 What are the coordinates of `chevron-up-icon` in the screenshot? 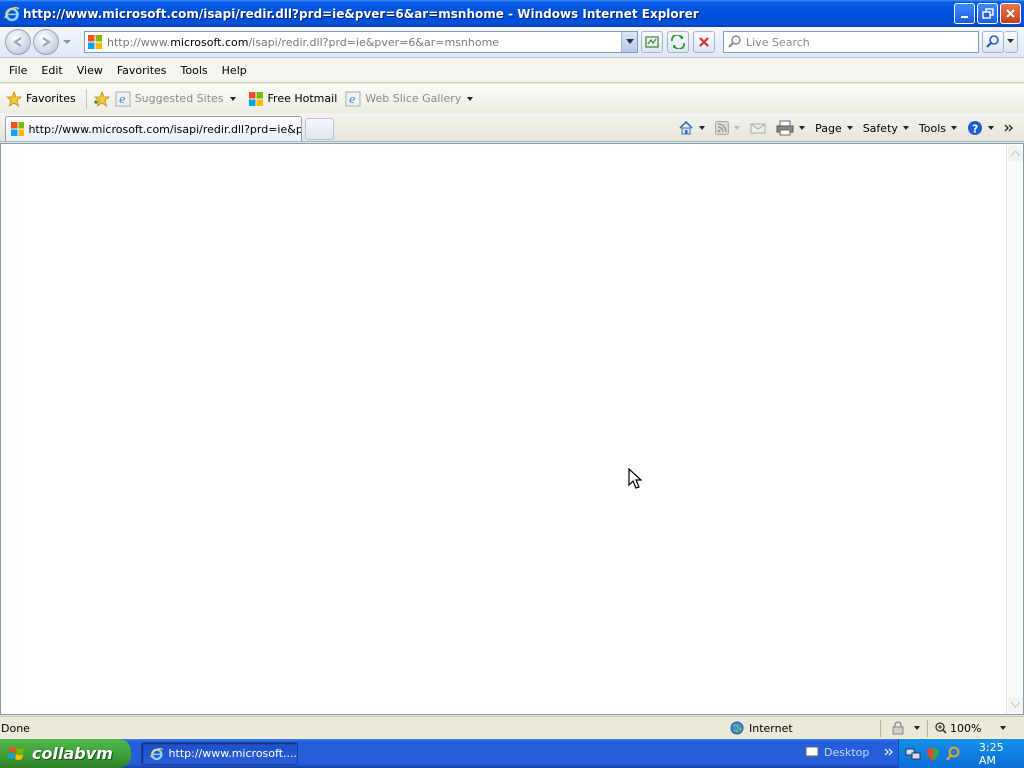 It's located at (1015, 153).